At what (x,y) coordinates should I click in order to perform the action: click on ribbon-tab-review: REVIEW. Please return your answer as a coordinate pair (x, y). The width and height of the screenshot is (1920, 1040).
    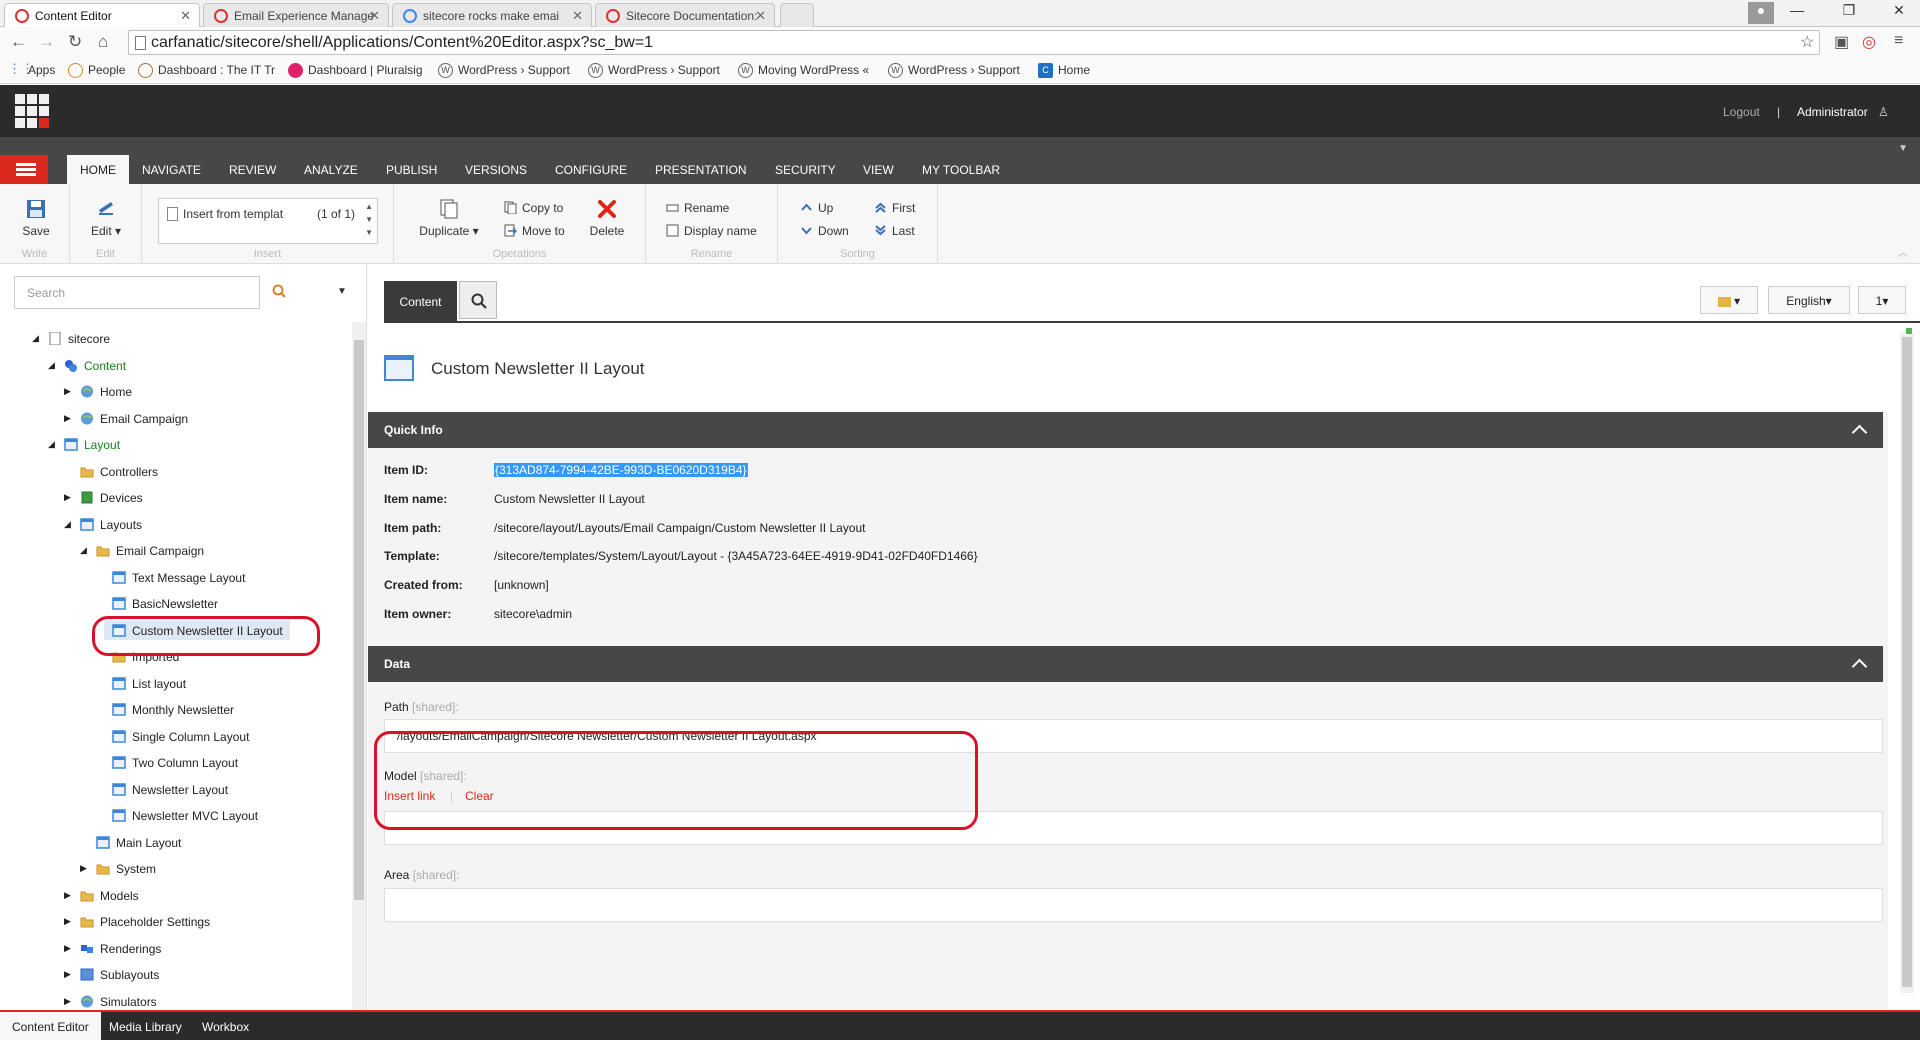
    Looking at the image, I should click on (252, 169).